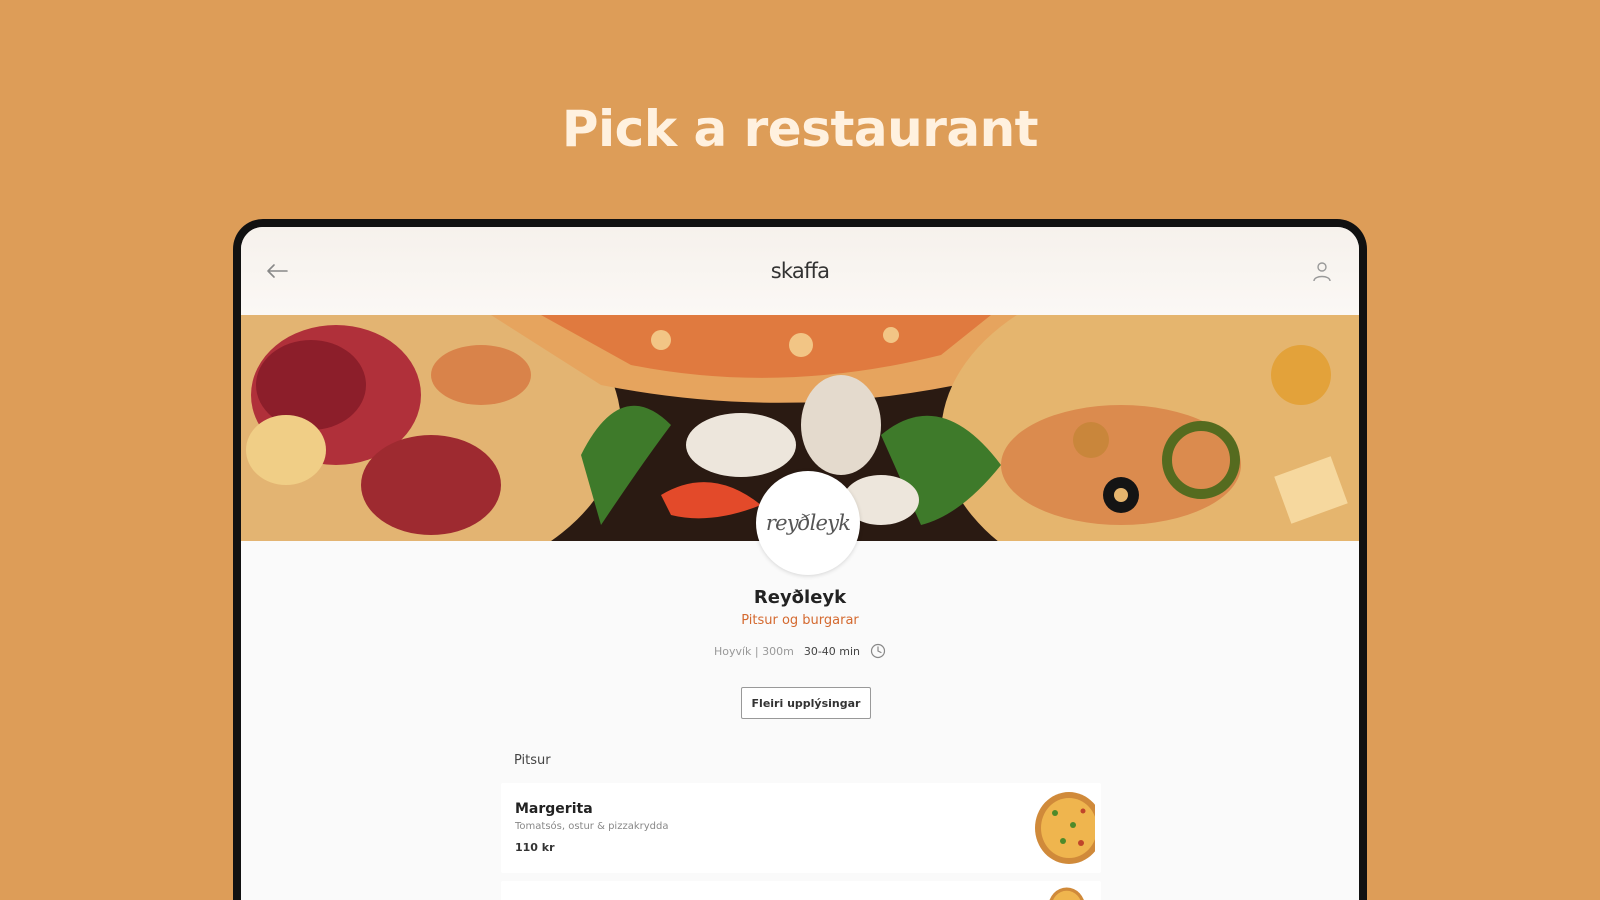 The width and height of the screenshot is (1600, 900). I want to click on menu-section-title: Pitsur, so click(532, 760).